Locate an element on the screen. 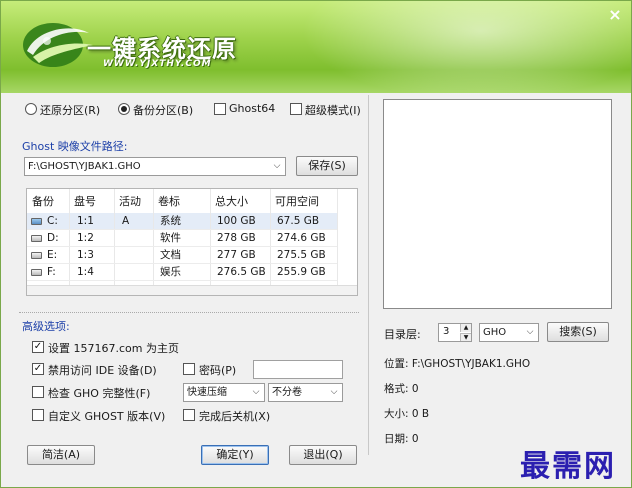 This screenshot has height=488, width=632. save-button: 保存(S) is located at coordinates (327, 166).